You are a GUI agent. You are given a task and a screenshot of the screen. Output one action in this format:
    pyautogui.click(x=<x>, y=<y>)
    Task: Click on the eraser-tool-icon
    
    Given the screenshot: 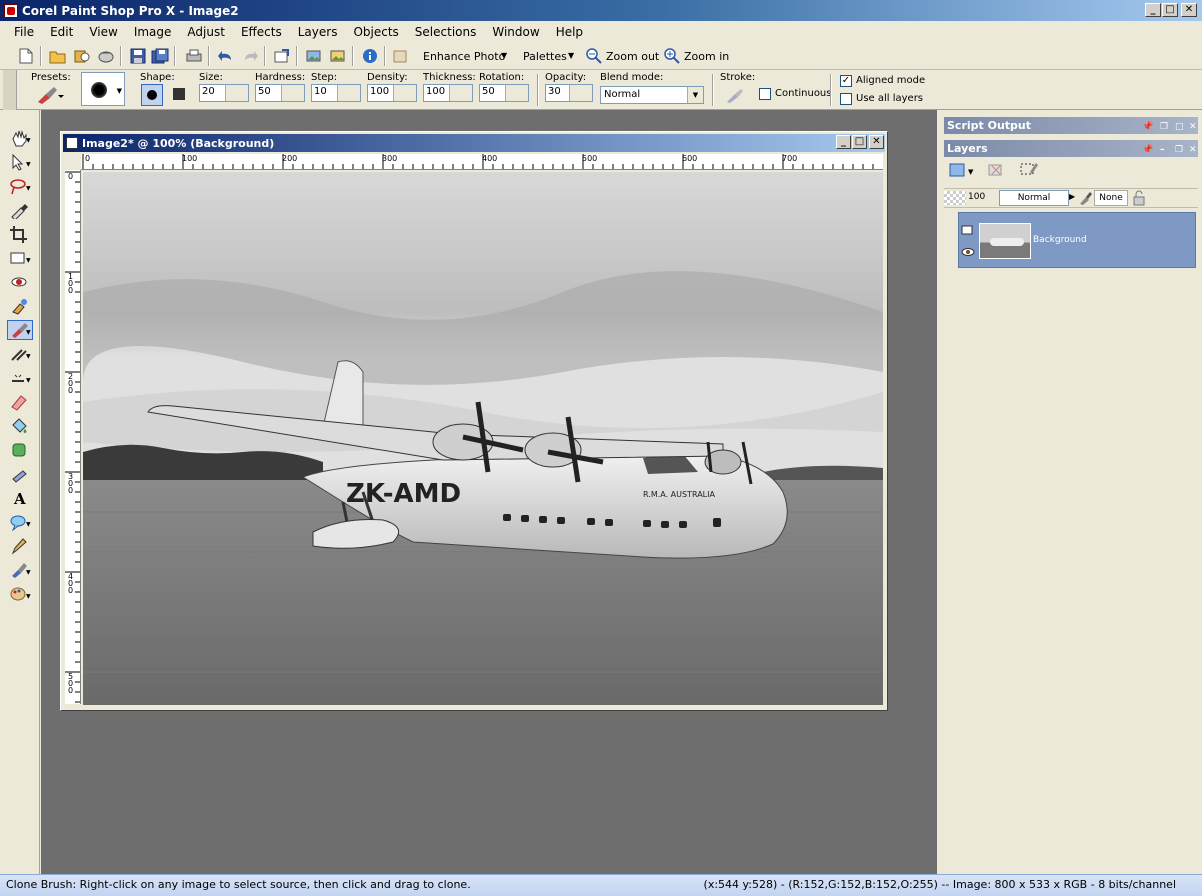 What is the action you would take?
    pyautogui.click(x=20, y=402)
    